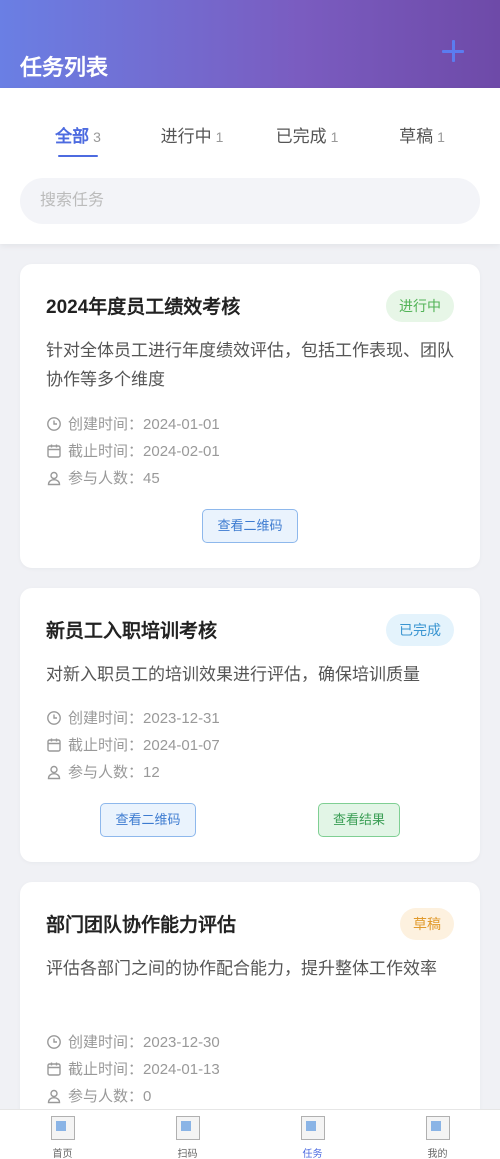  What do you see at coordinates (181, 451) in the screenshot?
I see `deadline-value: 2024-02-01` at bounding box center [181, 451].